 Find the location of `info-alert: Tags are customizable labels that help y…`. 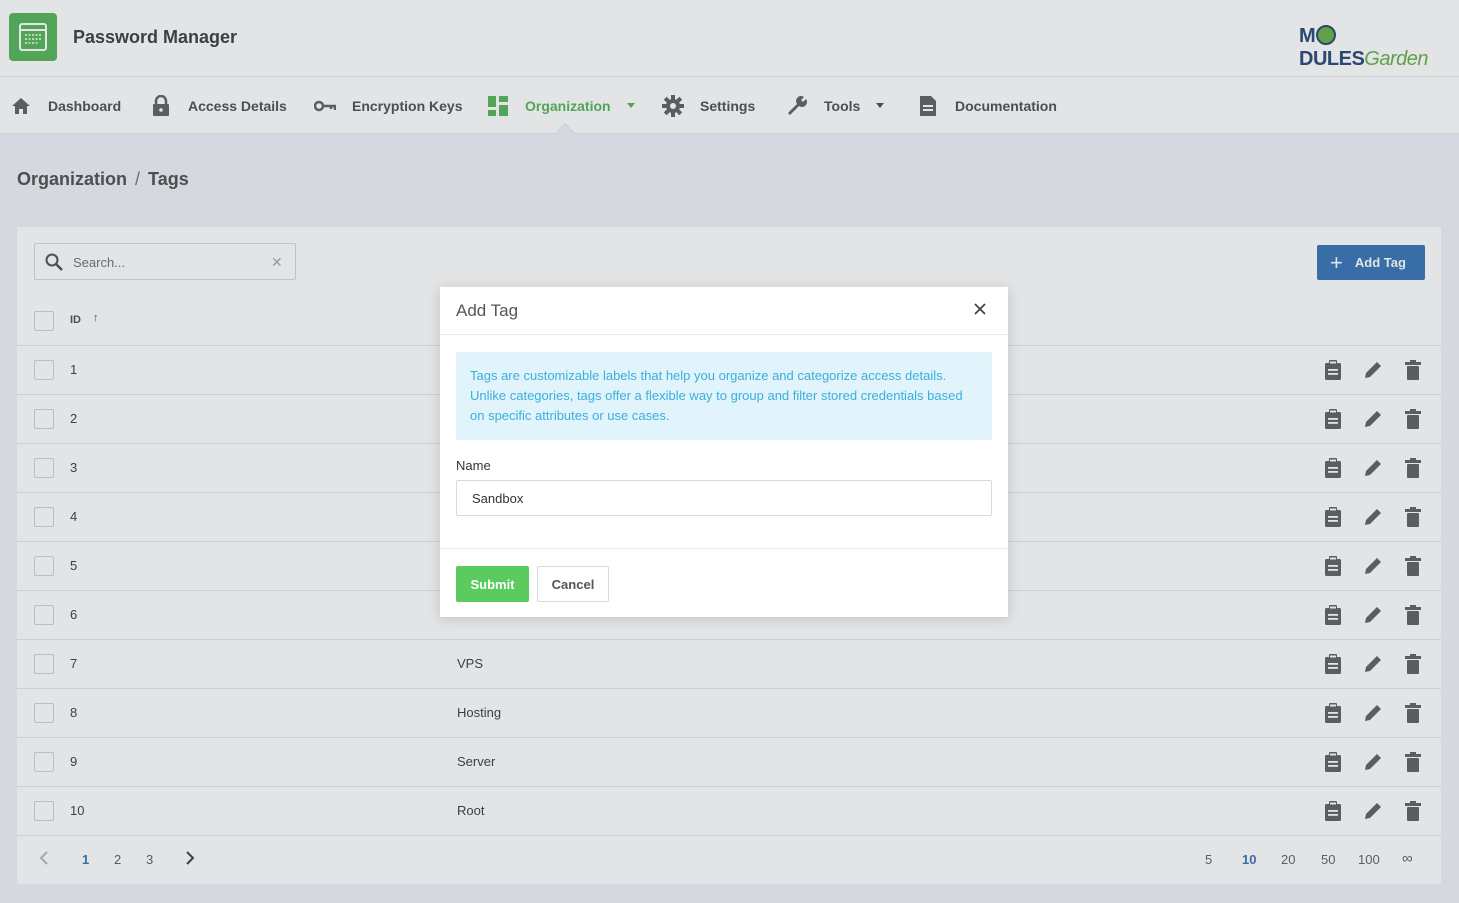

info-alert: Tags are customizable labels that help y… is located at coordinates (724, 396).